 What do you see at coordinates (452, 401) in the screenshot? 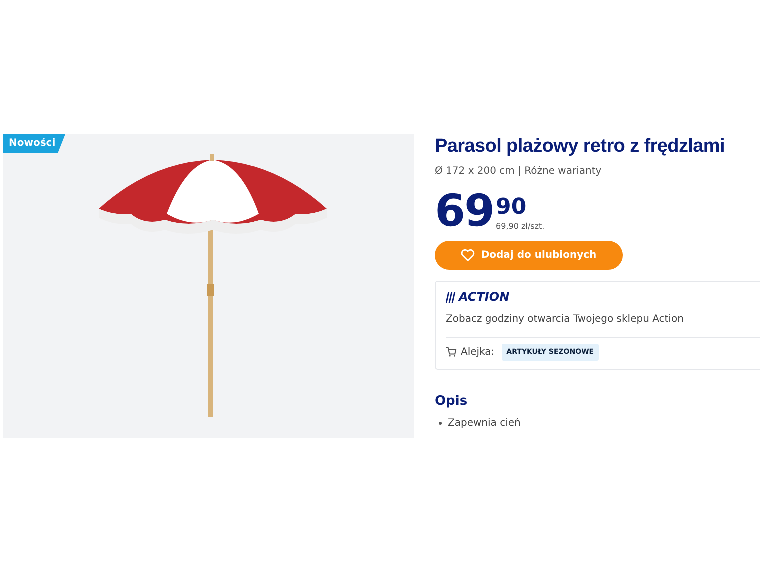
I see `description-heading: Opis` at bounding box center [452, 401].